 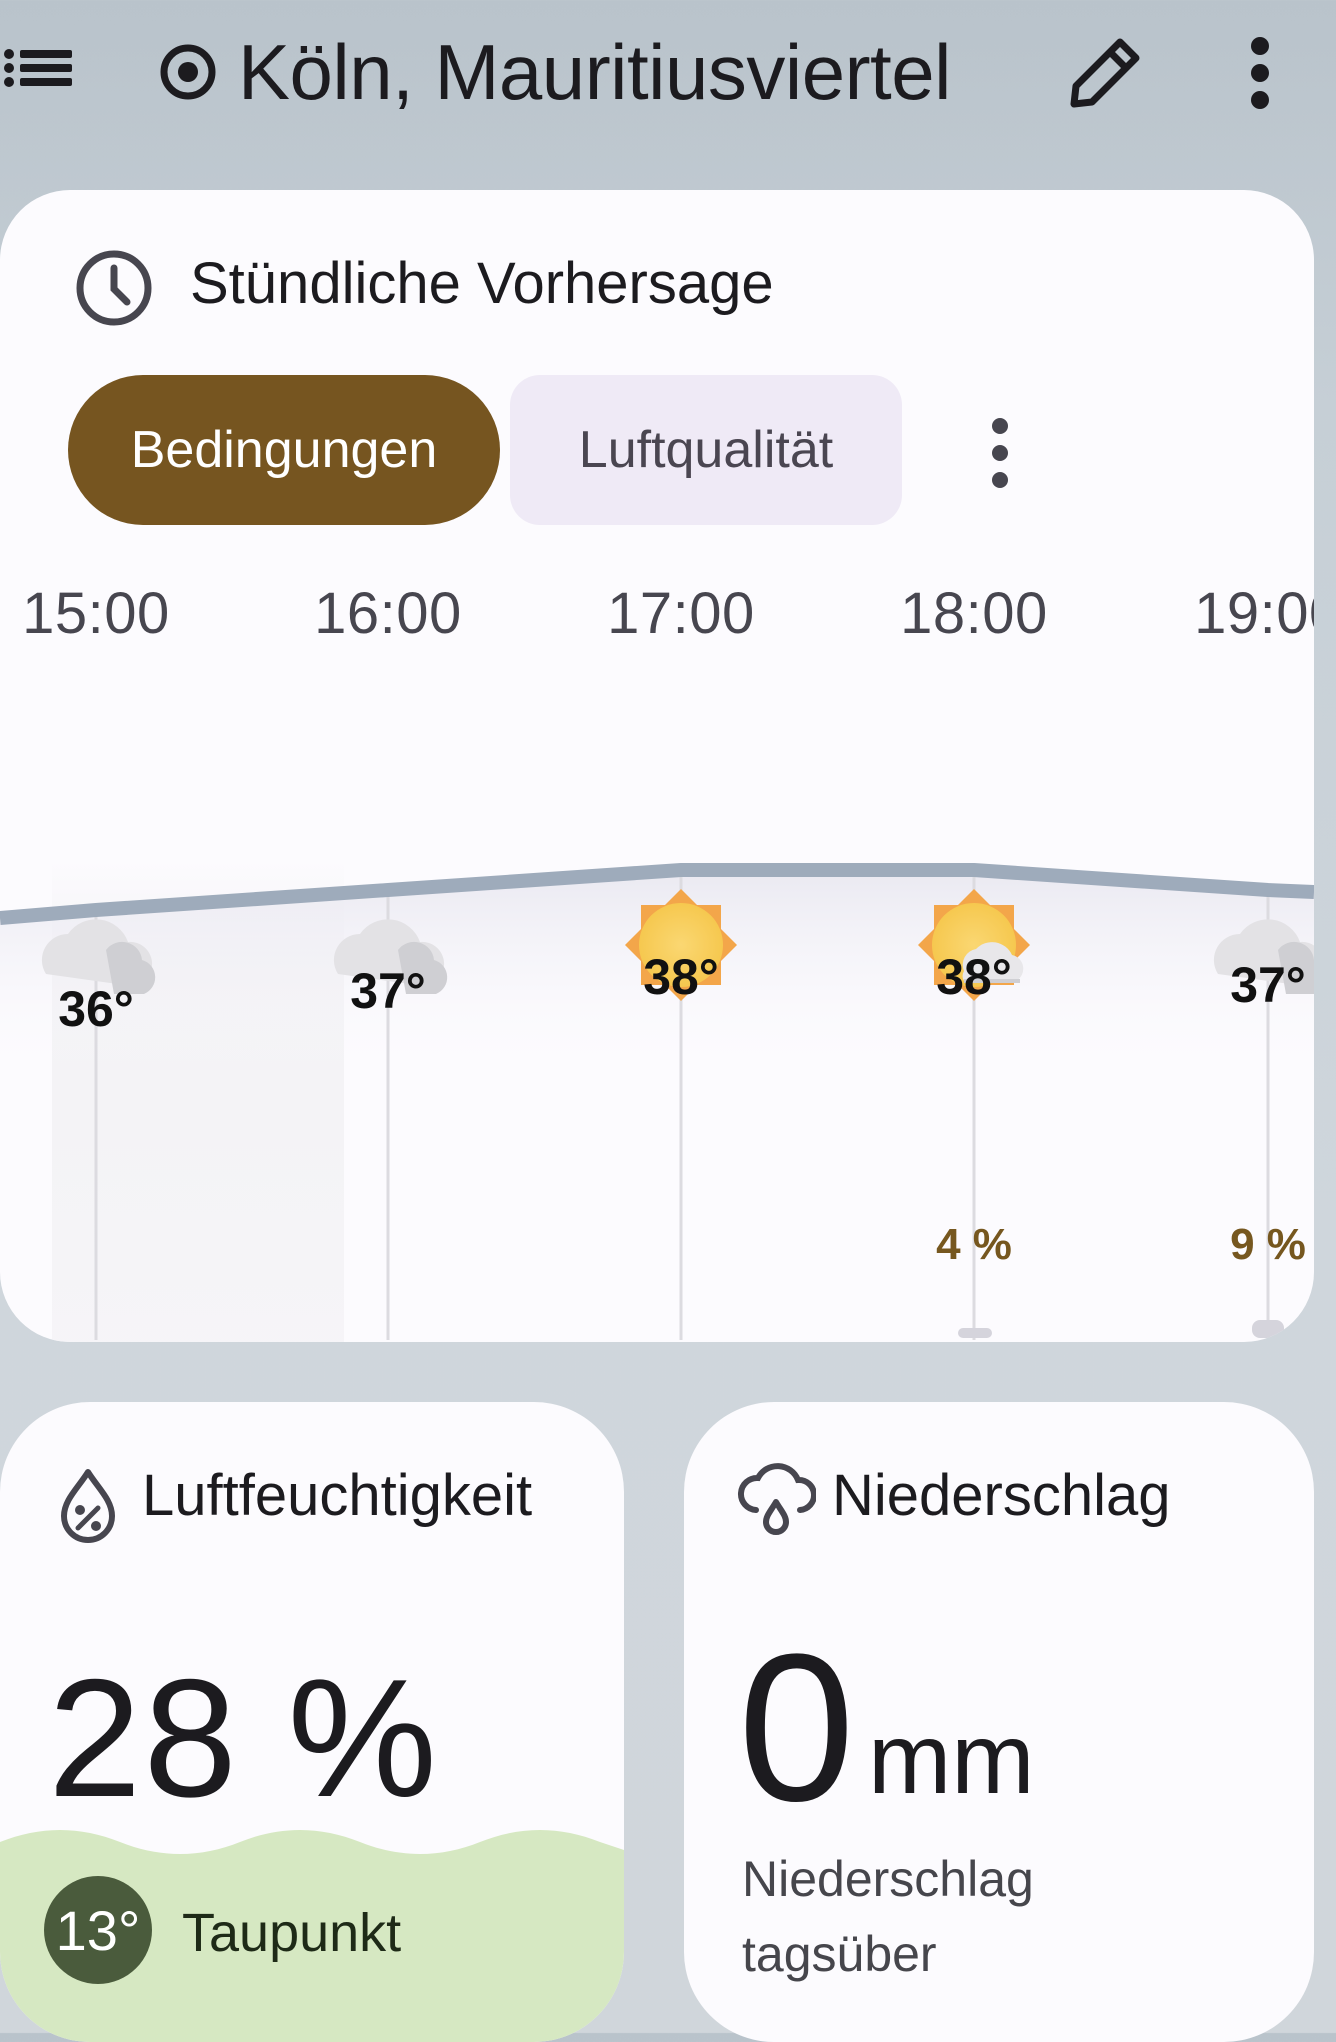 What do you see at coordinates (888, 1916) in the screenshot?
I see `precipitation-caption: Niederschlag tagsüber` at bounding box center [888, 1916].